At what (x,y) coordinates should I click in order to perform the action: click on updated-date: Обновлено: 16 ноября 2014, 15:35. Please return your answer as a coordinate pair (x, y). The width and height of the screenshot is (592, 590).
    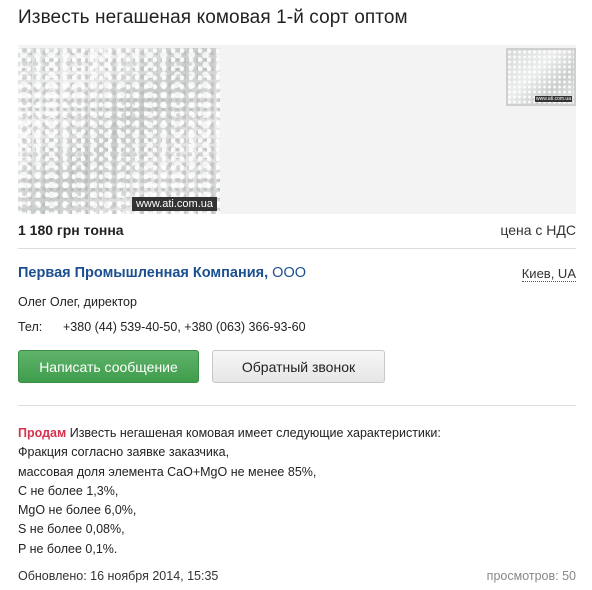
    Looking at the image, I should click on (118, 576).